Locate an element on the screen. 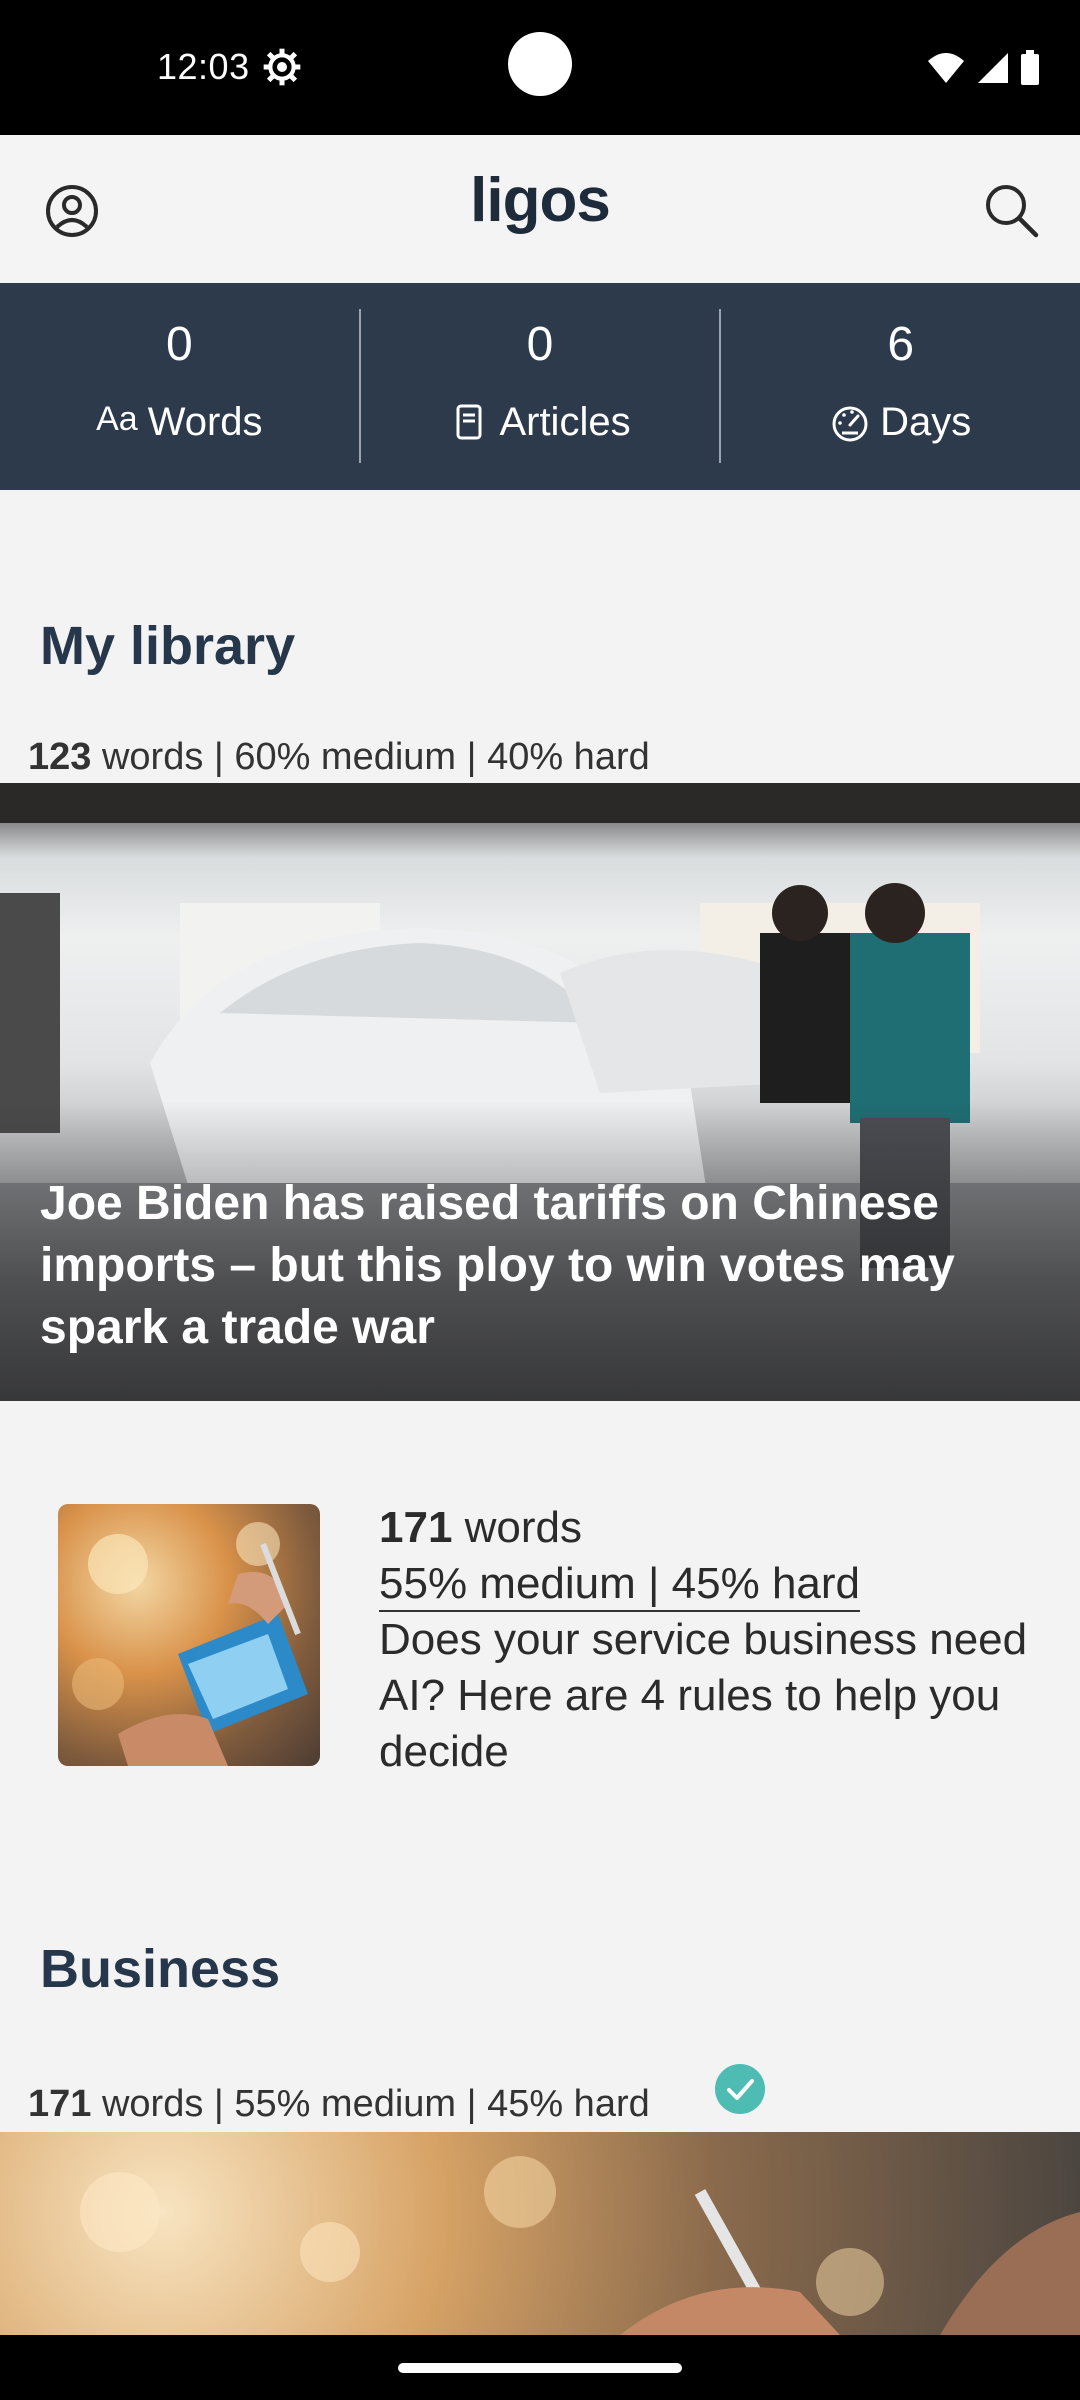  font-size-icon: Aa is located at coordinates (117, 419).